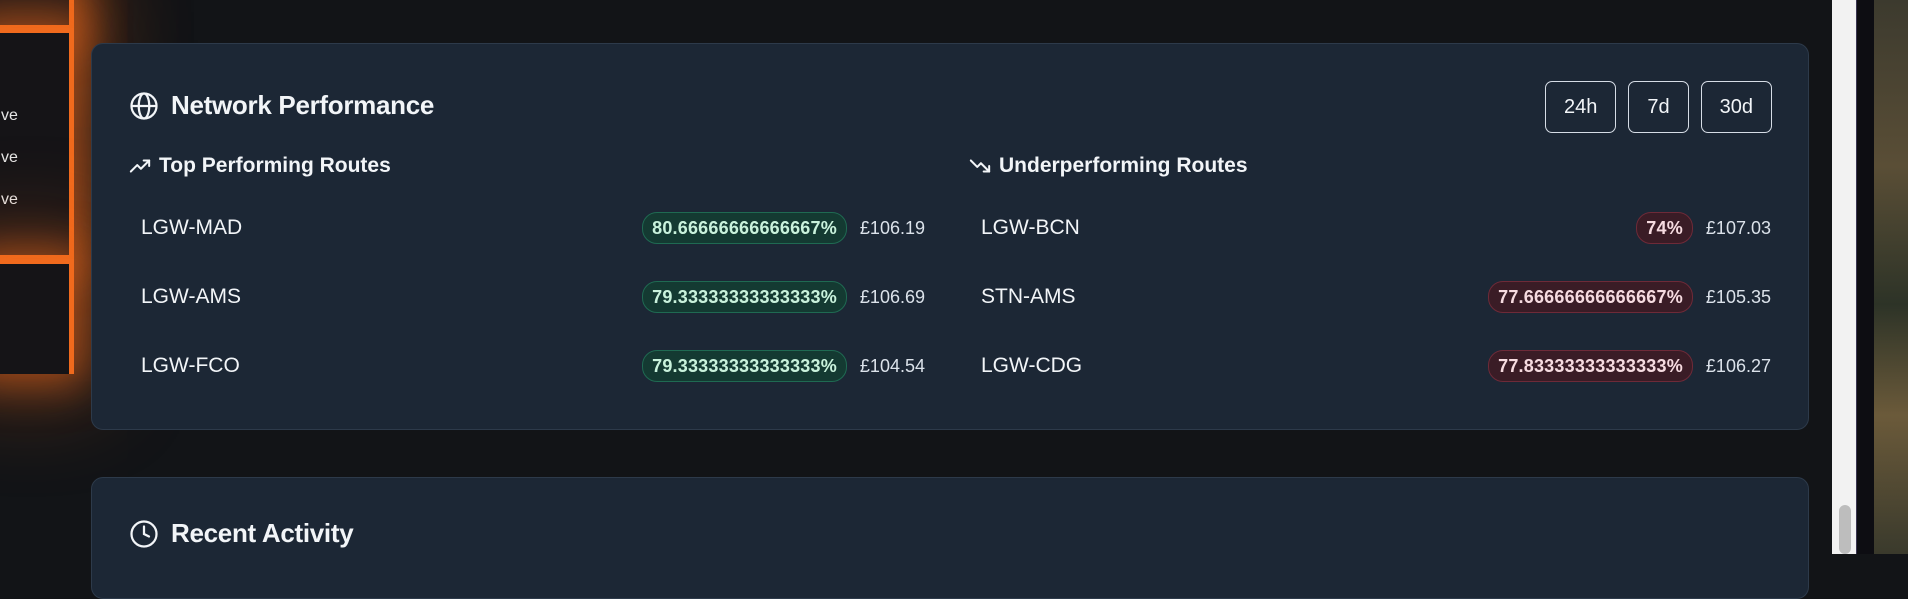 The image size is (1908, 599). I want to click on globe-icon, so click(144, 105).